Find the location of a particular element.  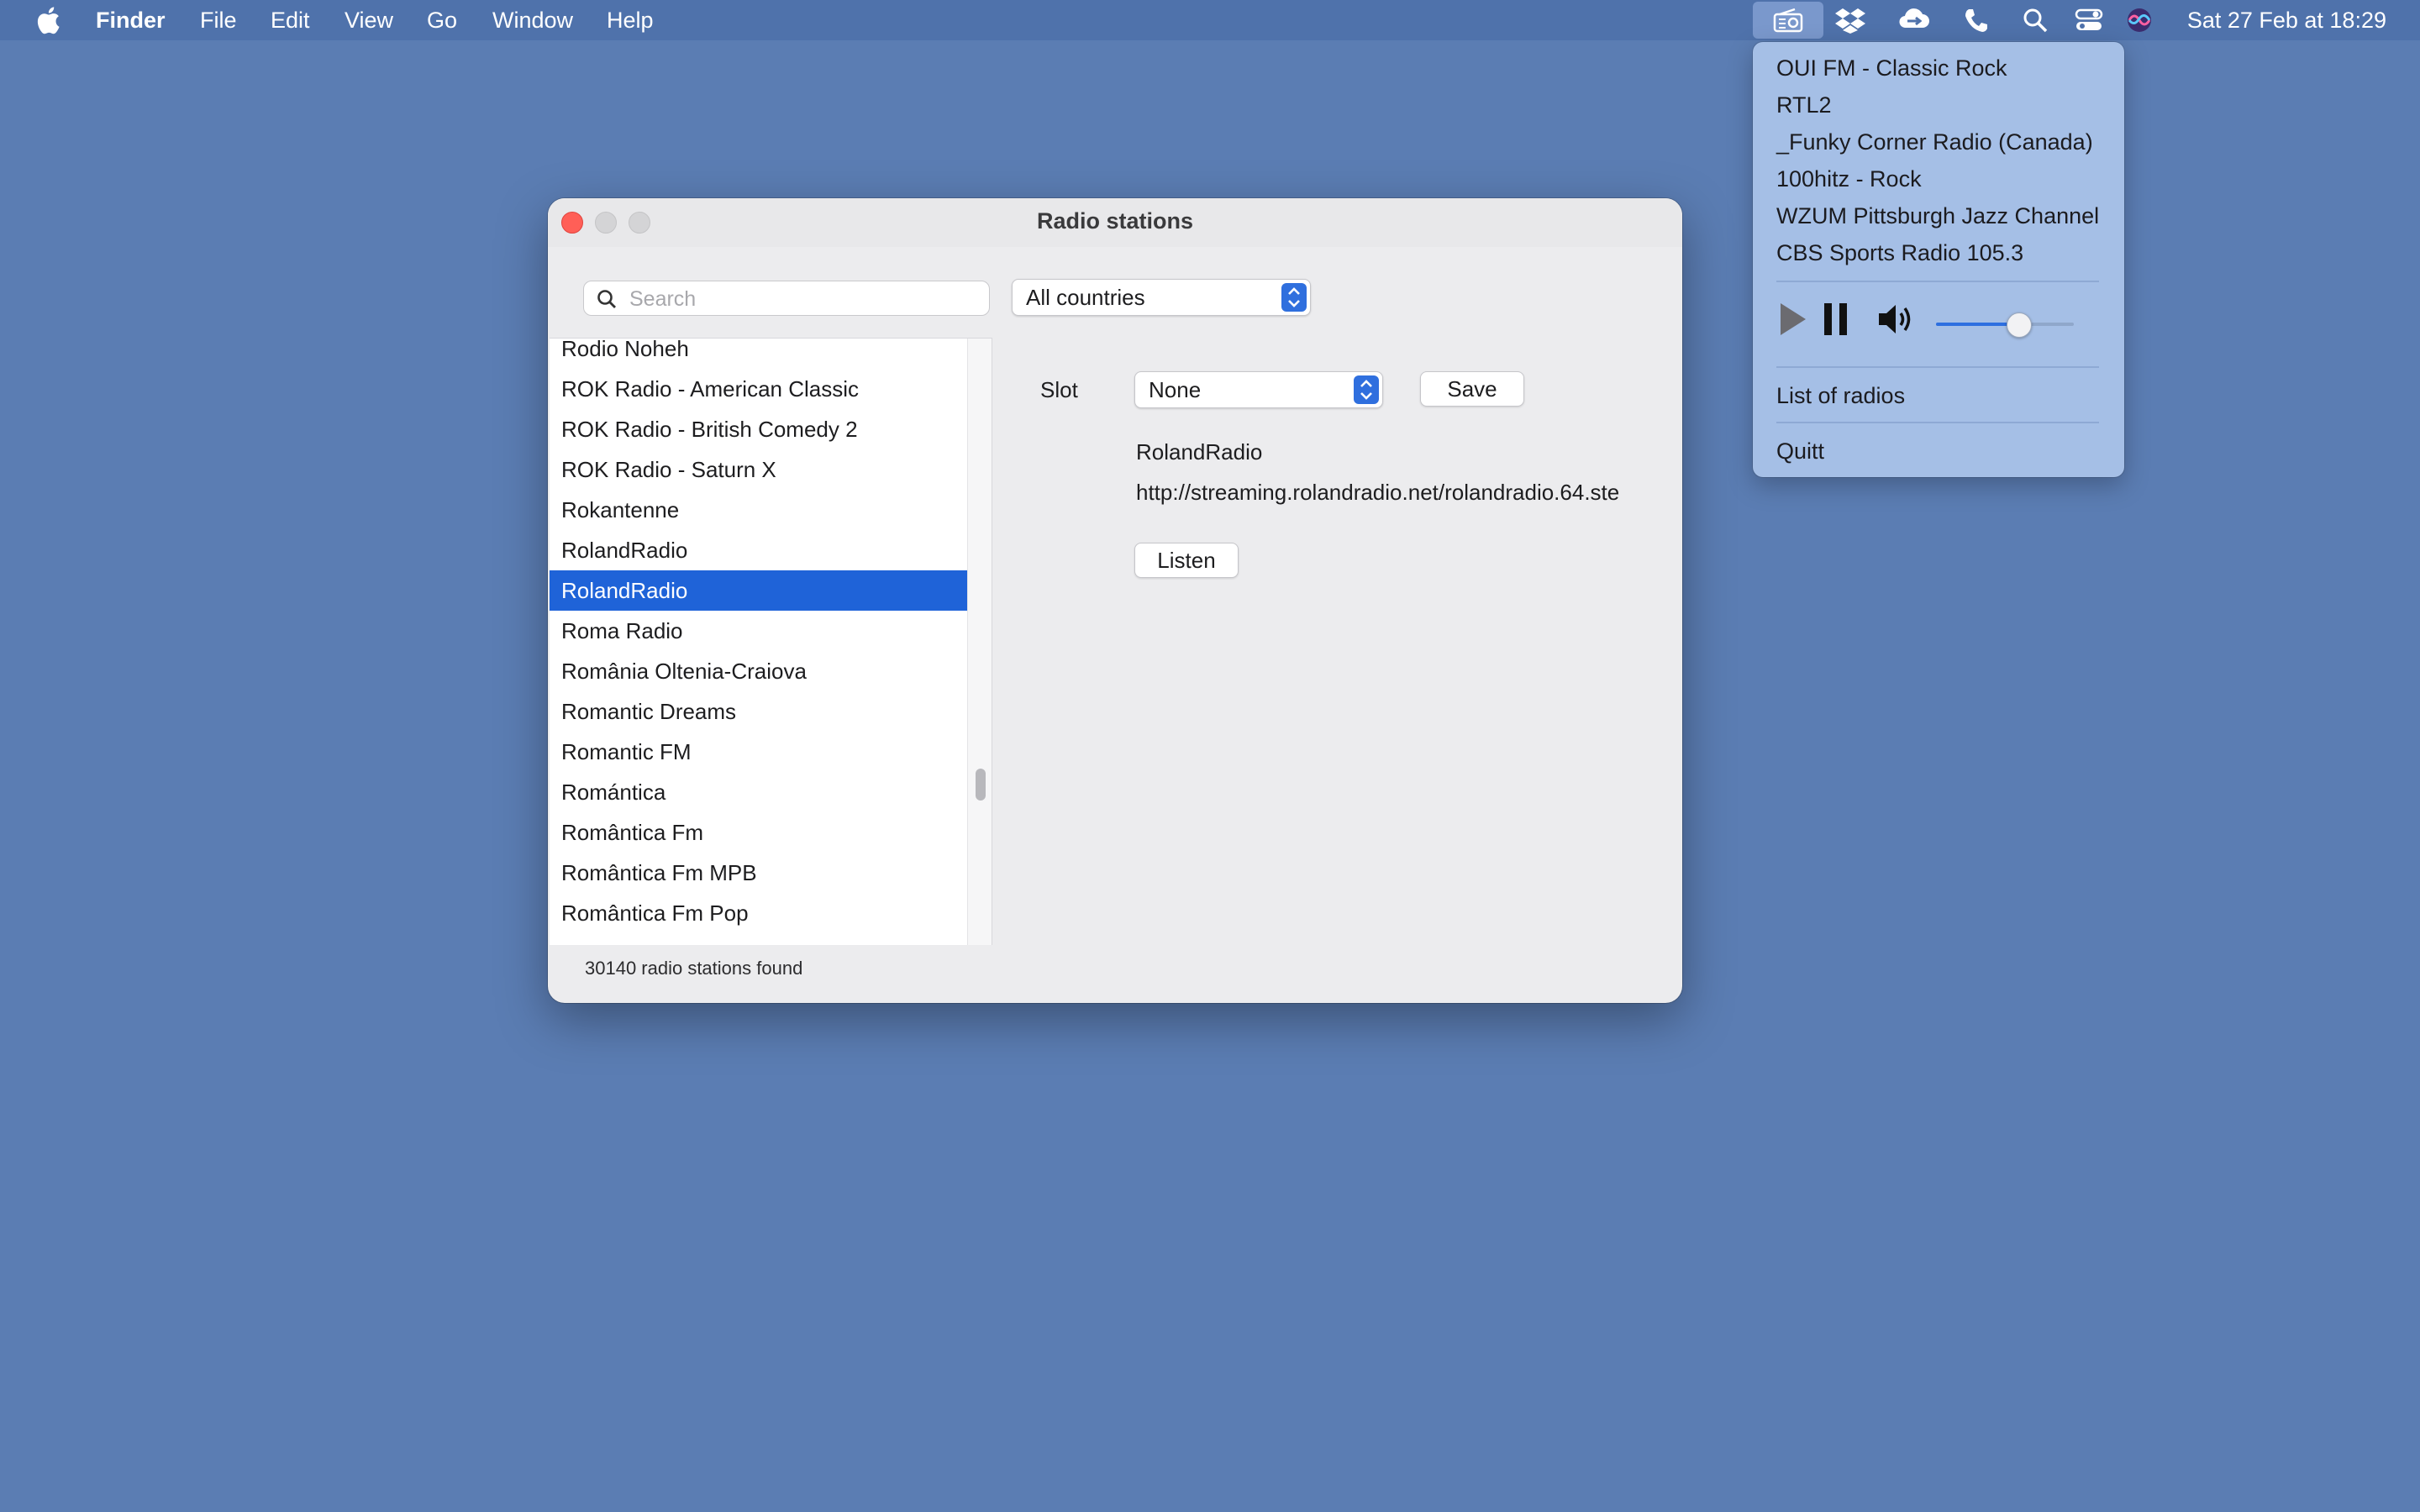

quit-menu-item: Quitt is located at coordinates (1800, 451).